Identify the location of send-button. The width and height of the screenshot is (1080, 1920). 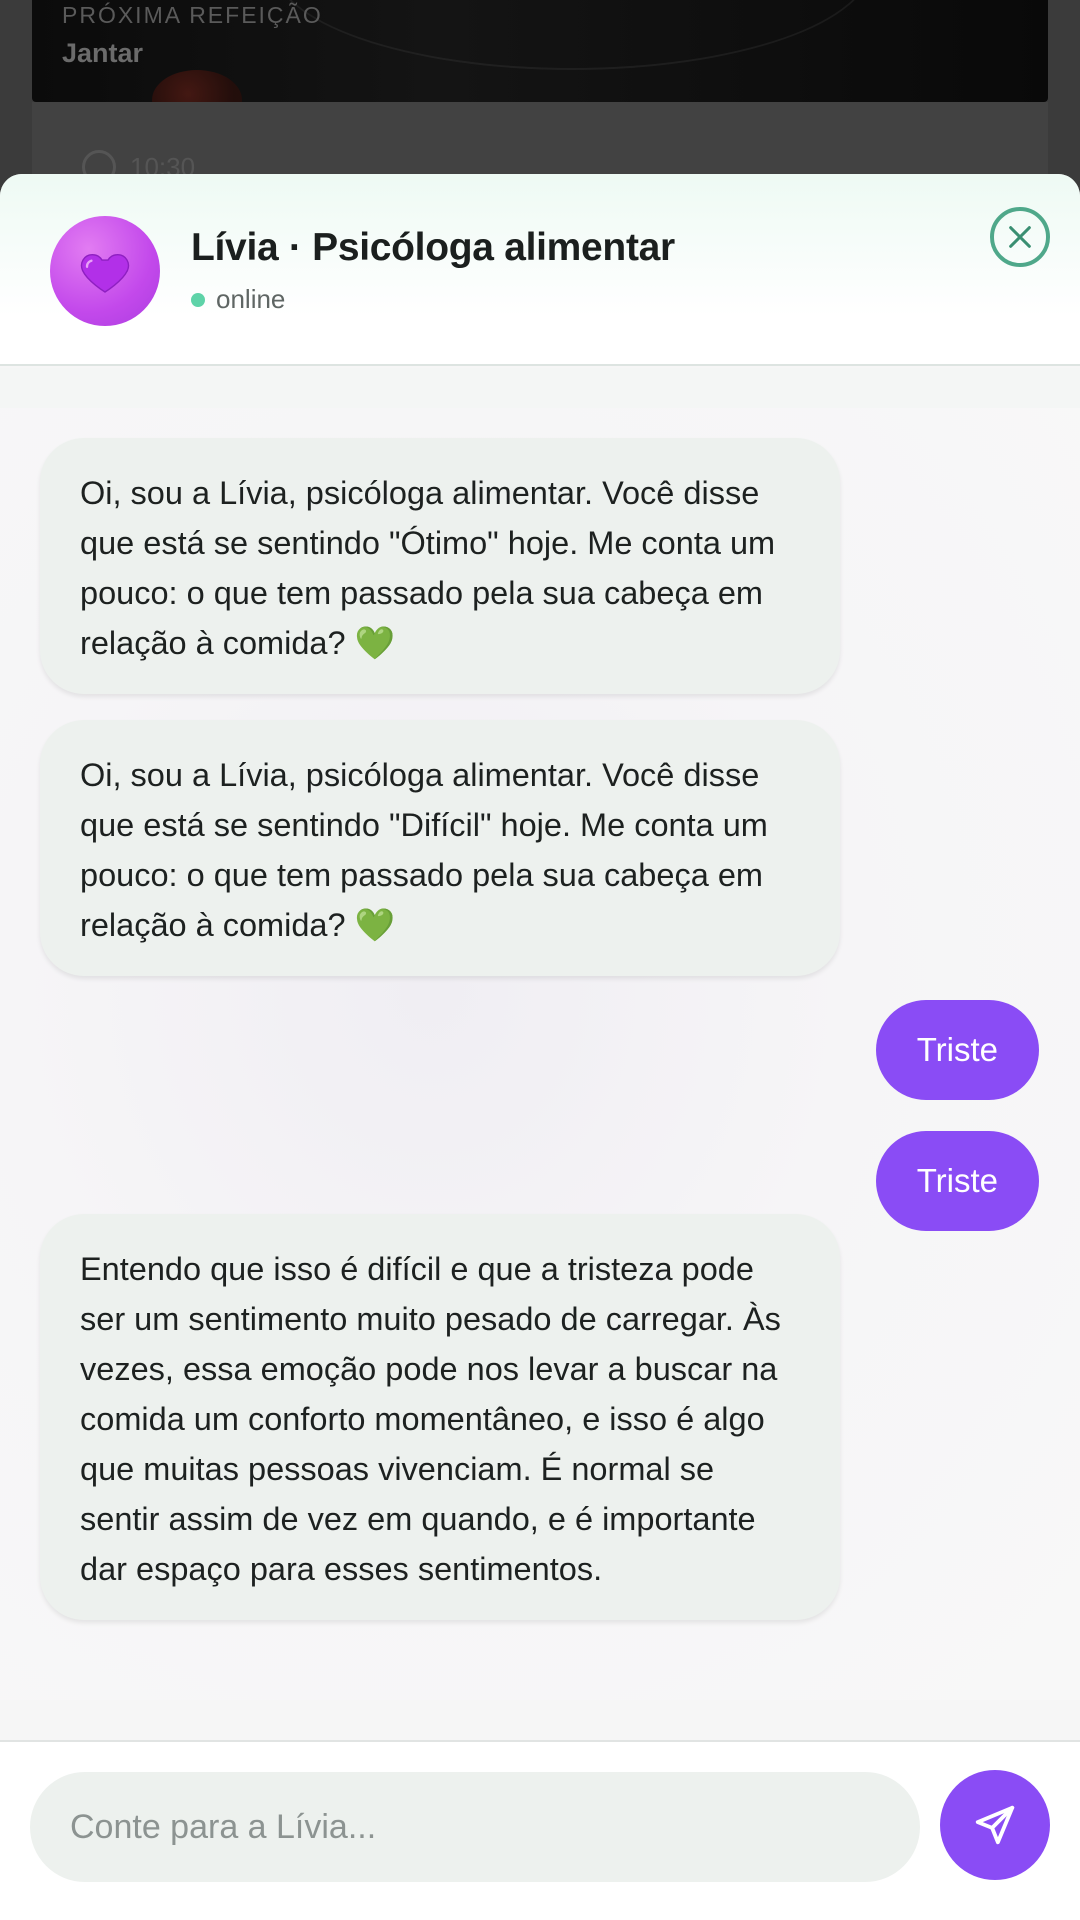
(995, 1825).